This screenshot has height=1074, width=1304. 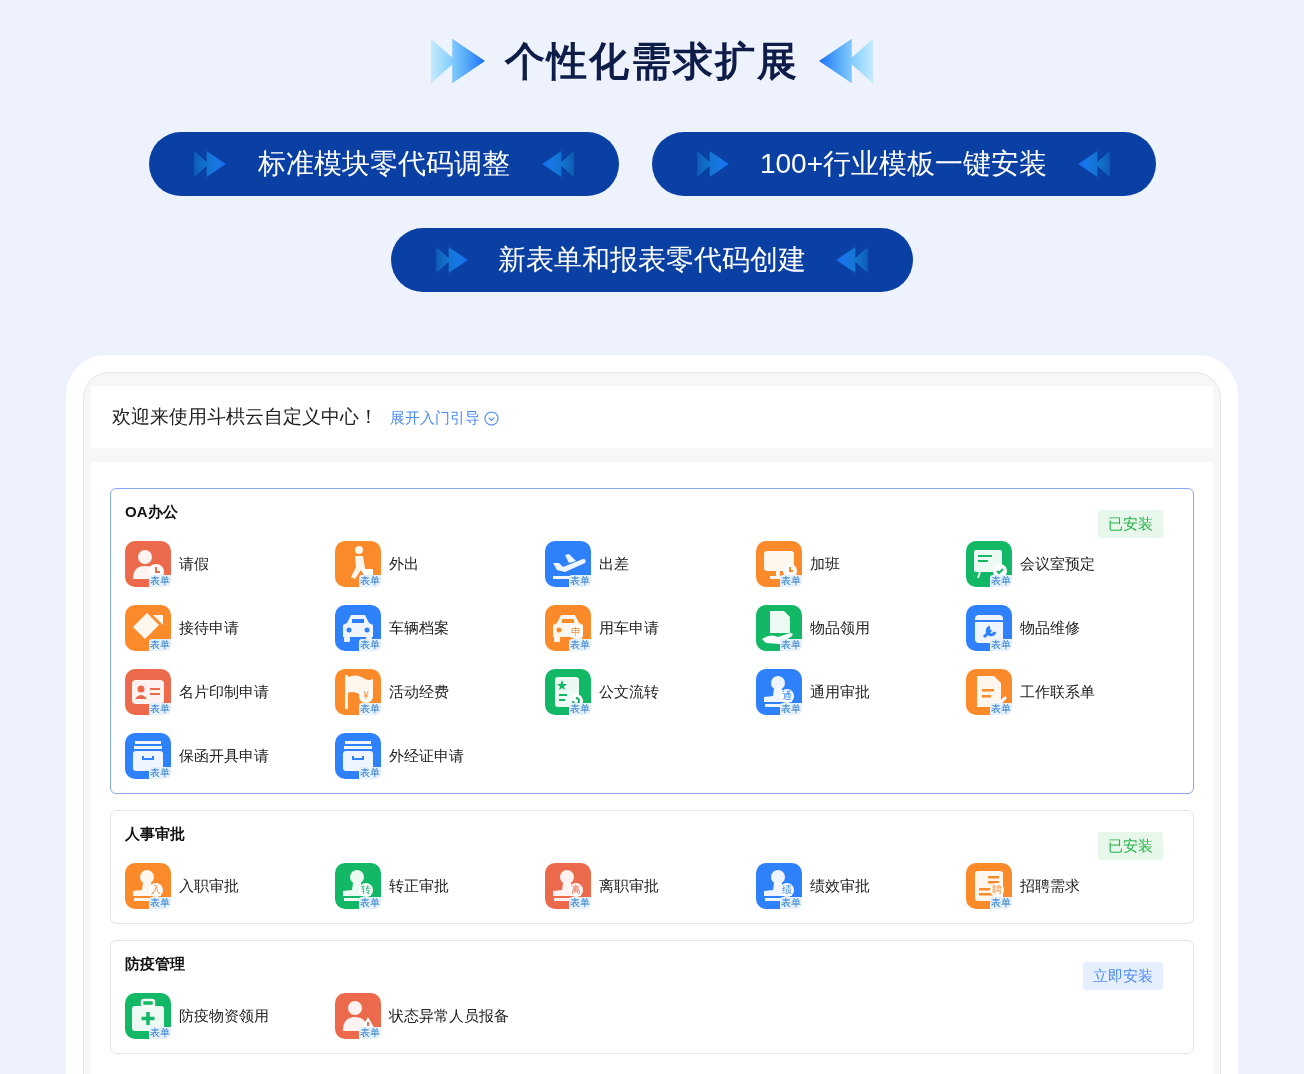 I want to click on app-label: 公文流转, so click(x=629, y=692).